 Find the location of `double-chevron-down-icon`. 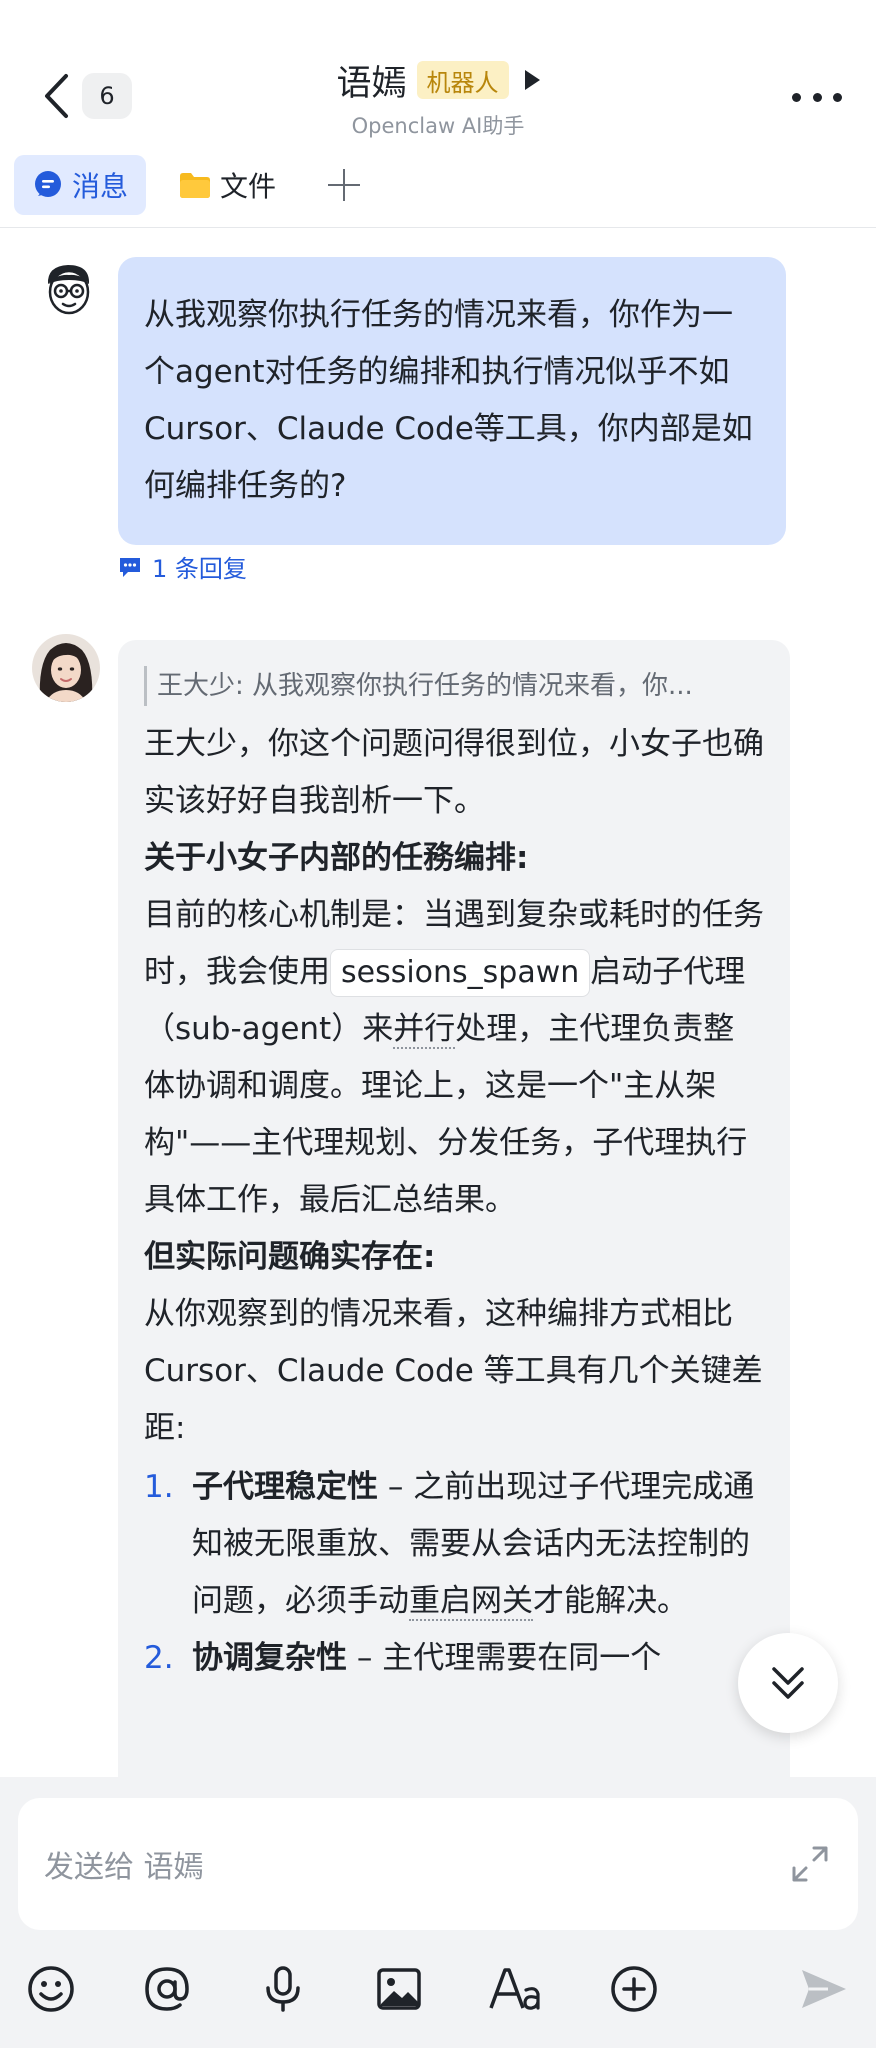

double-chevron-down-icon is located at coordinates (788, 1683).